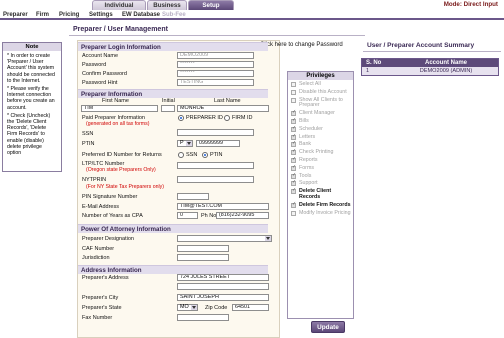 The width and height of the screenshot is (504, 338). I want to click on account-summary-table: S. No Account Name 1 DEMO2009 (ADMIN), so click(430, 67).